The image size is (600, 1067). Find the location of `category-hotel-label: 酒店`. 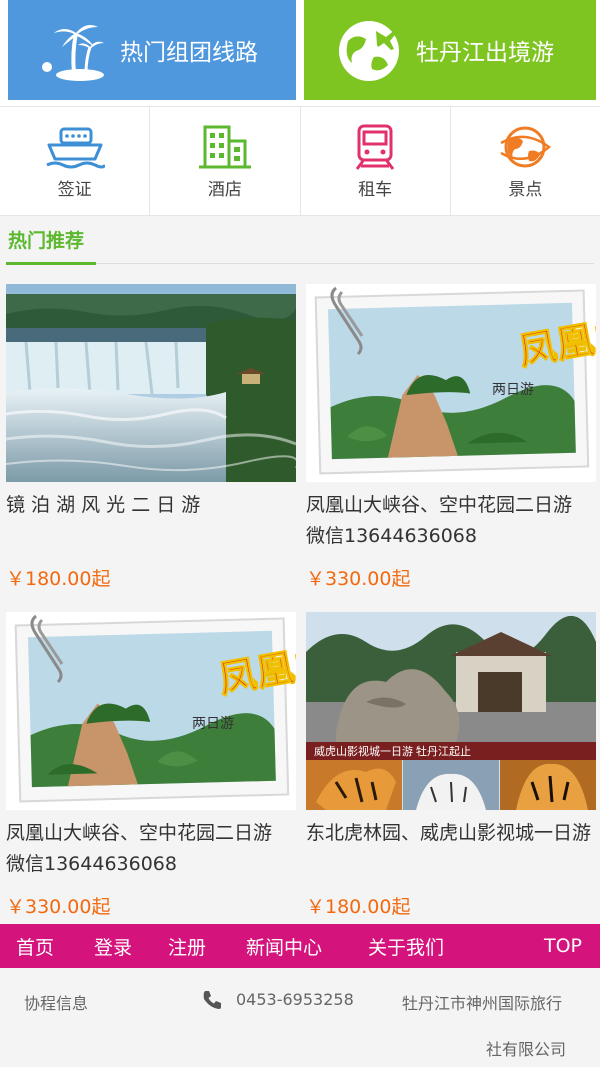

category-hotel-label: 酒店 is located at coordinates (224, 189).